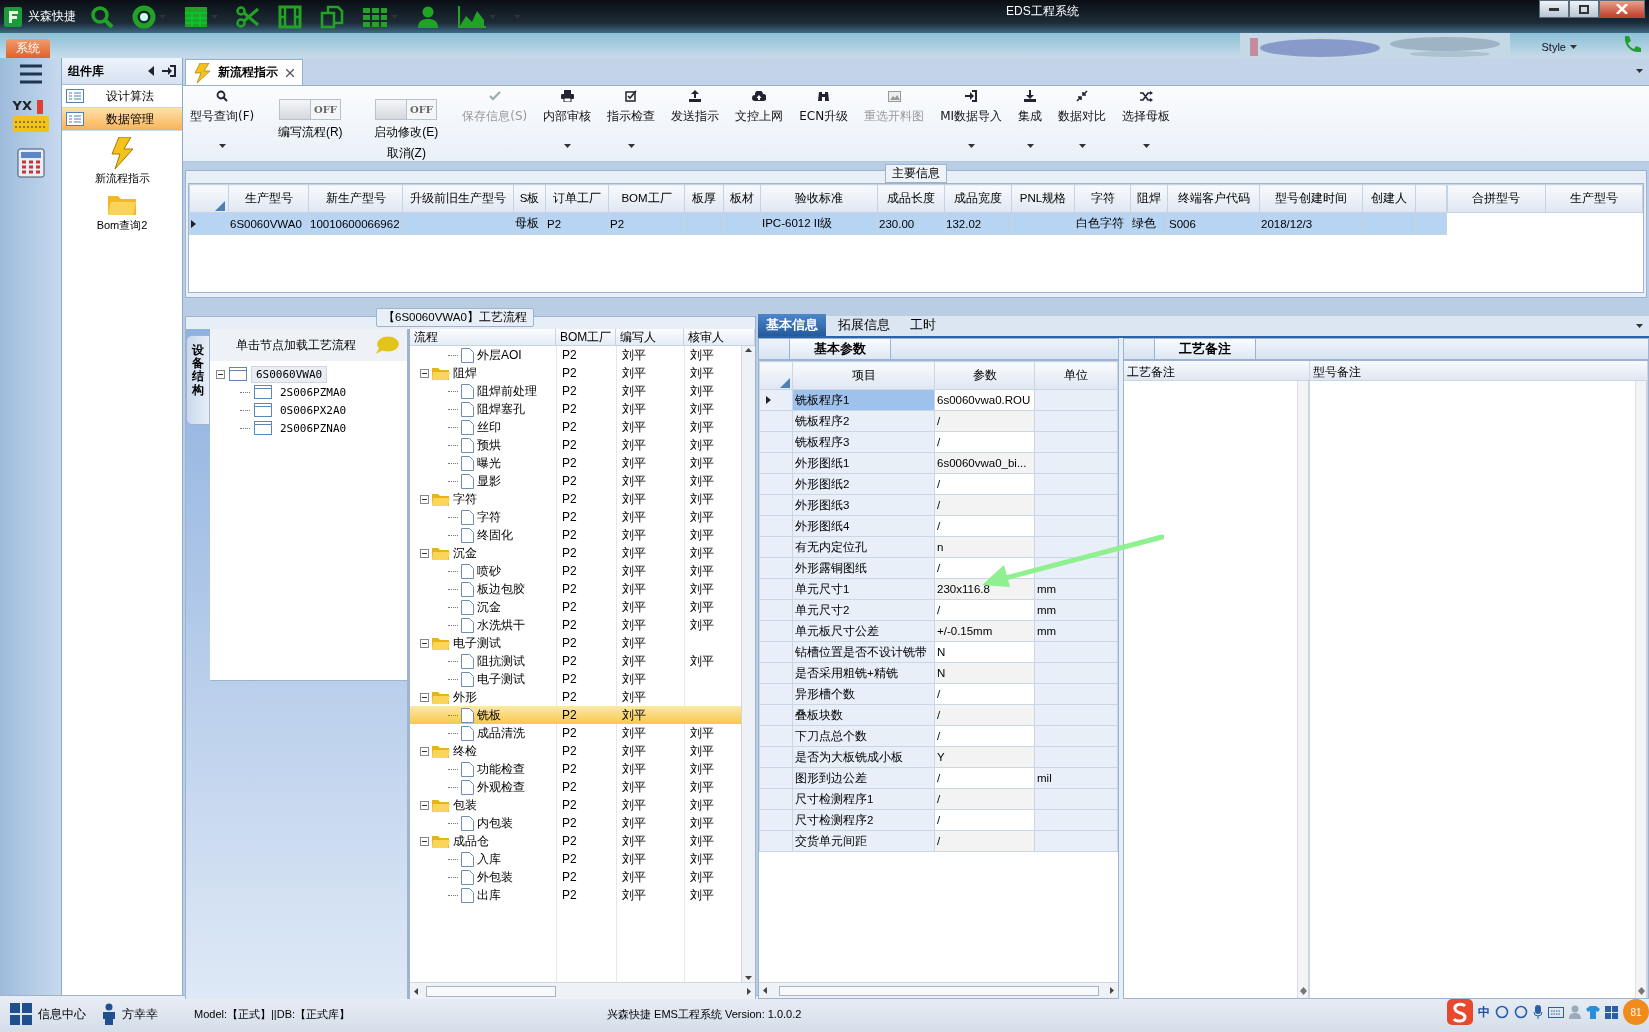 The image size is (1649, 1032). Describe the element at coordinates (984, 375) in the screenshot. I see `column-header: 参数` at that location.